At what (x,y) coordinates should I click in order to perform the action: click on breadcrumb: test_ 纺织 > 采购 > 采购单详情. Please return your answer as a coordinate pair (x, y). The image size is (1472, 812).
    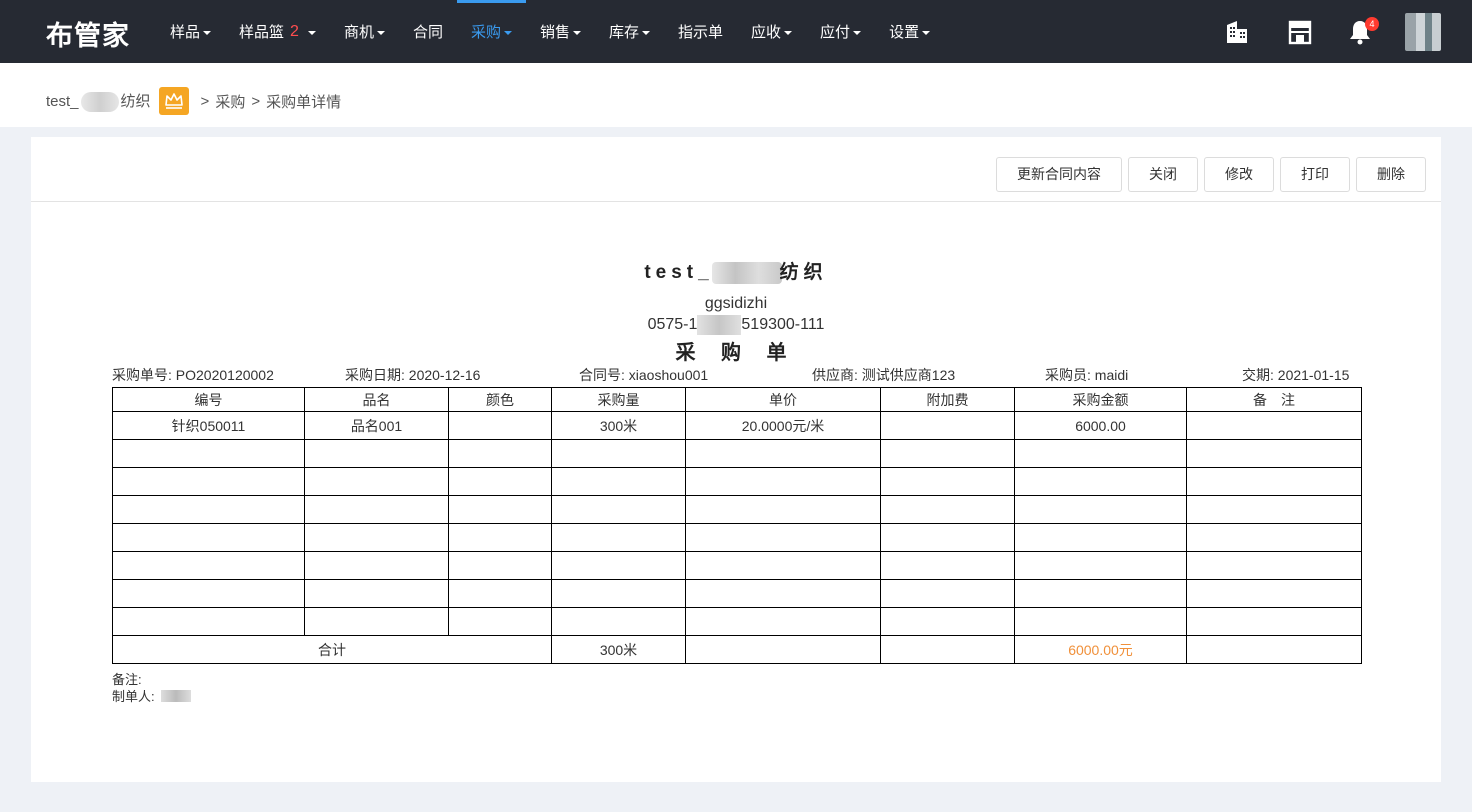
    Looking at the image, I should click on (193, 101).